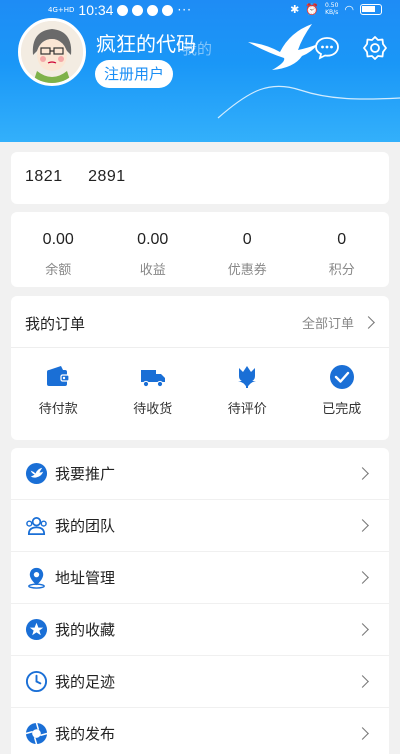  What do you see at coordinates (247, 377) in the screenshot?
I see `tulip-icon` at bounding box center [247, 377].